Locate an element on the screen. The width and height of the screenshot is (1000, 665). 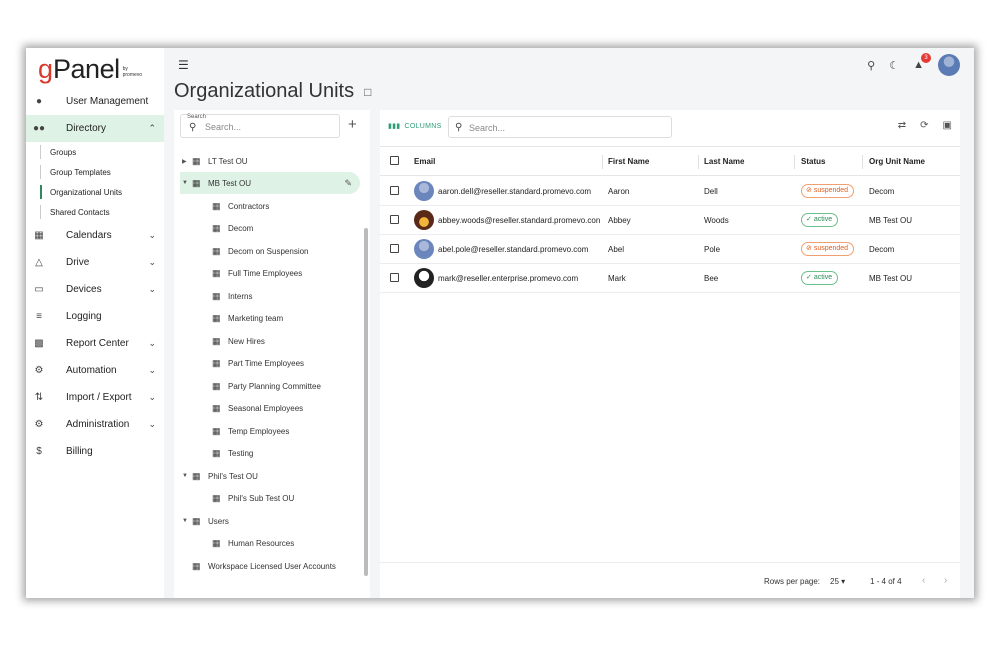
tree-item: ▦ Temp Employees is located at coordinates (270, 431).